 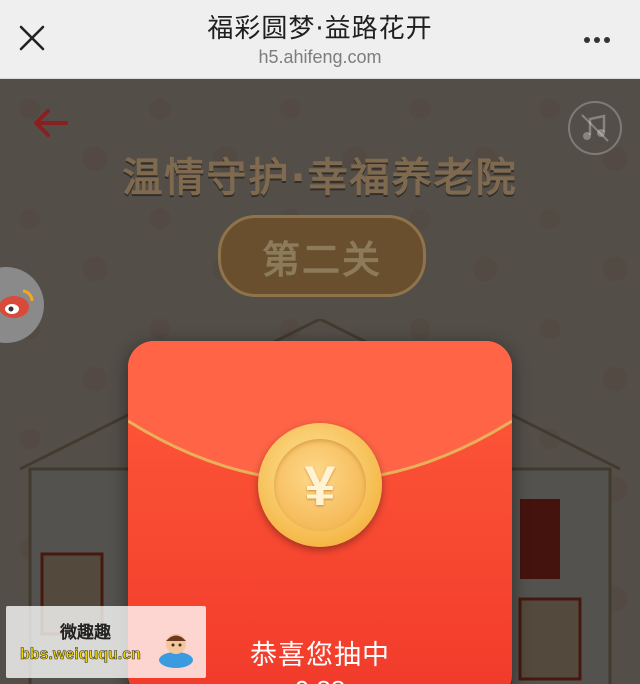 What do you see at coordinates (80, 655) in the screenshot?
I see `watermark-url: bbs.weiququ.cn` at bounding box center [80, 655].